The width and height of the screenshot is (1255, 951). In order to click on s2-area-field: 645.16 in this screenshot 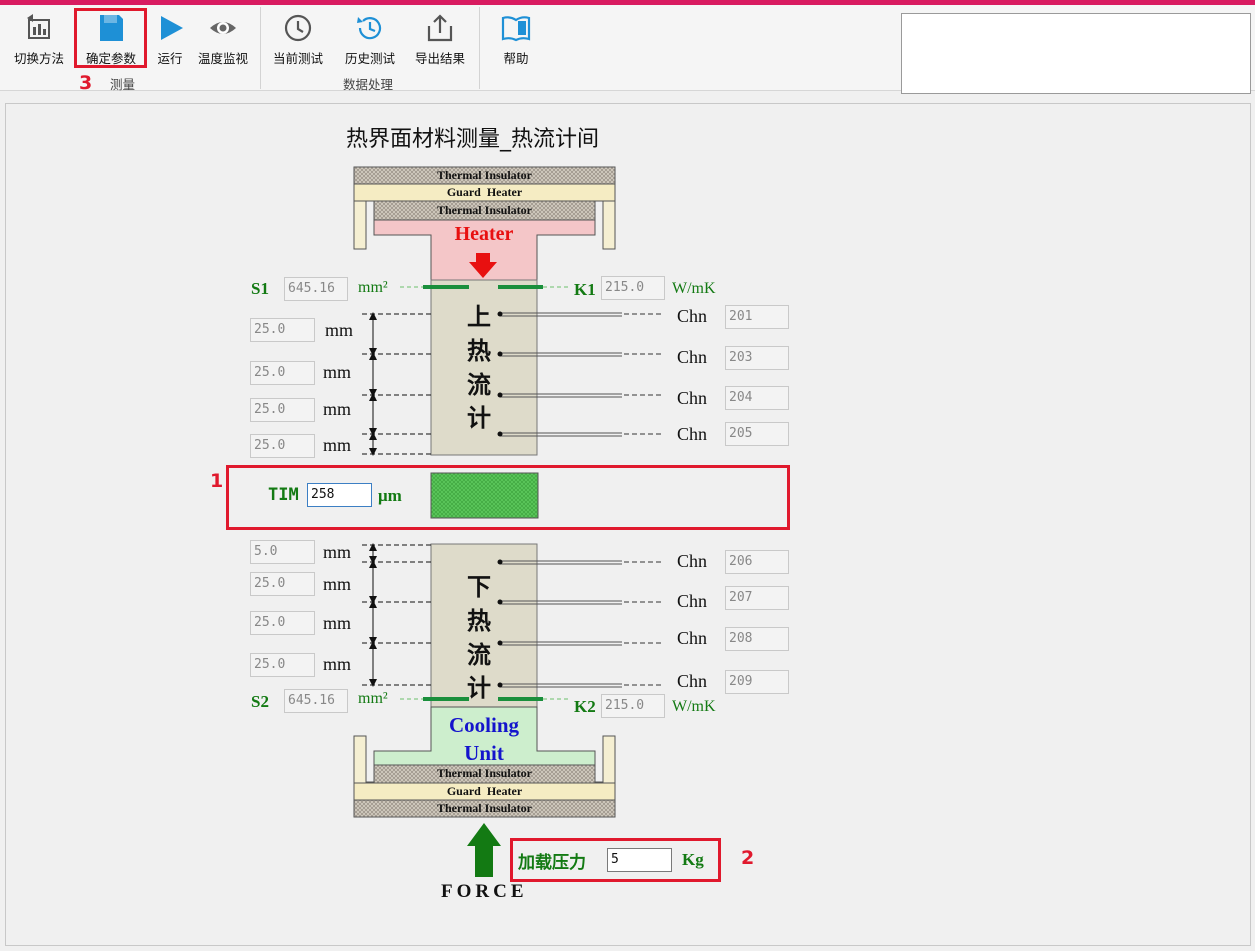, I will do `click(316, 701)`.